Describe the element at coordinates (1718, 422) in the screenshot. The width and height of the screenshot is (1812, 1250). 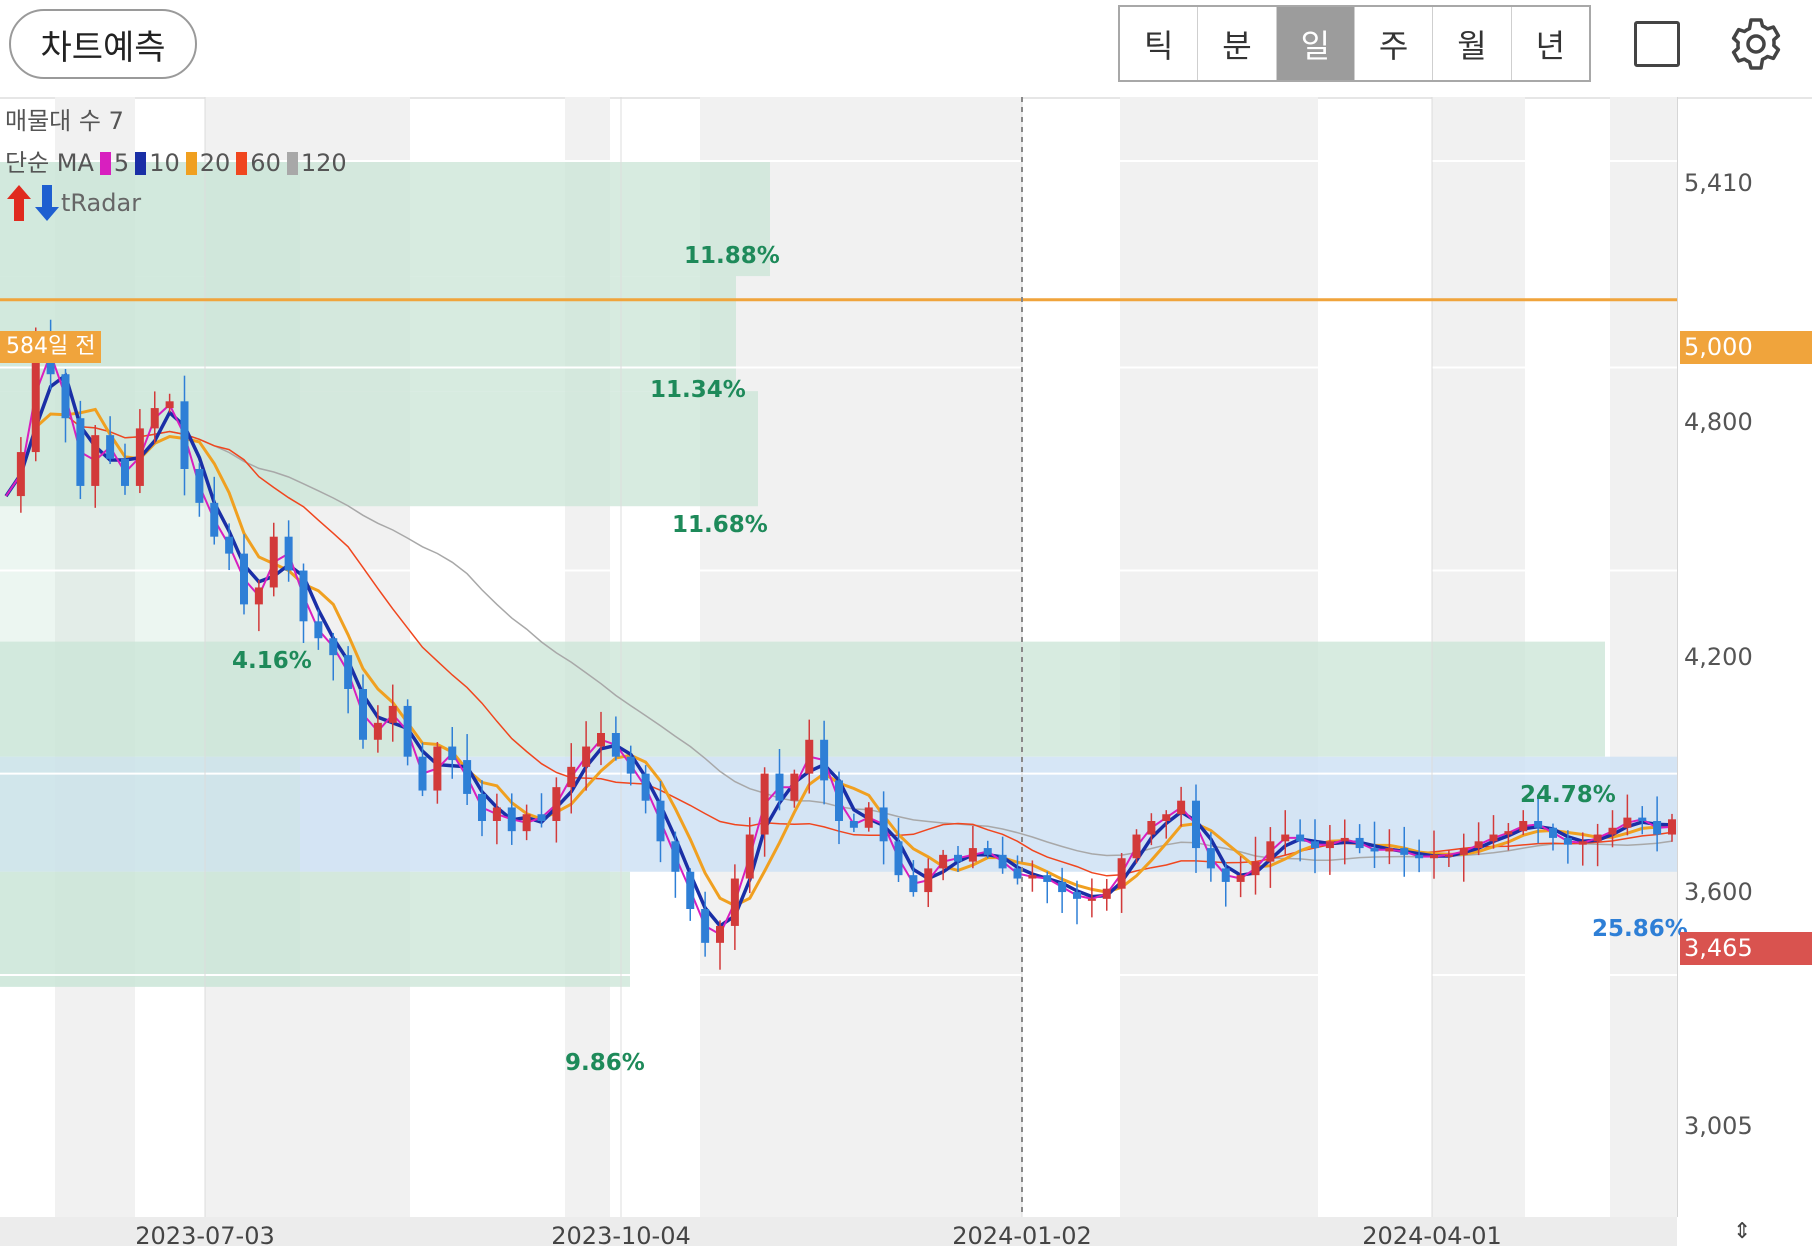
I see `y-tick-label: 4,800` at that location.